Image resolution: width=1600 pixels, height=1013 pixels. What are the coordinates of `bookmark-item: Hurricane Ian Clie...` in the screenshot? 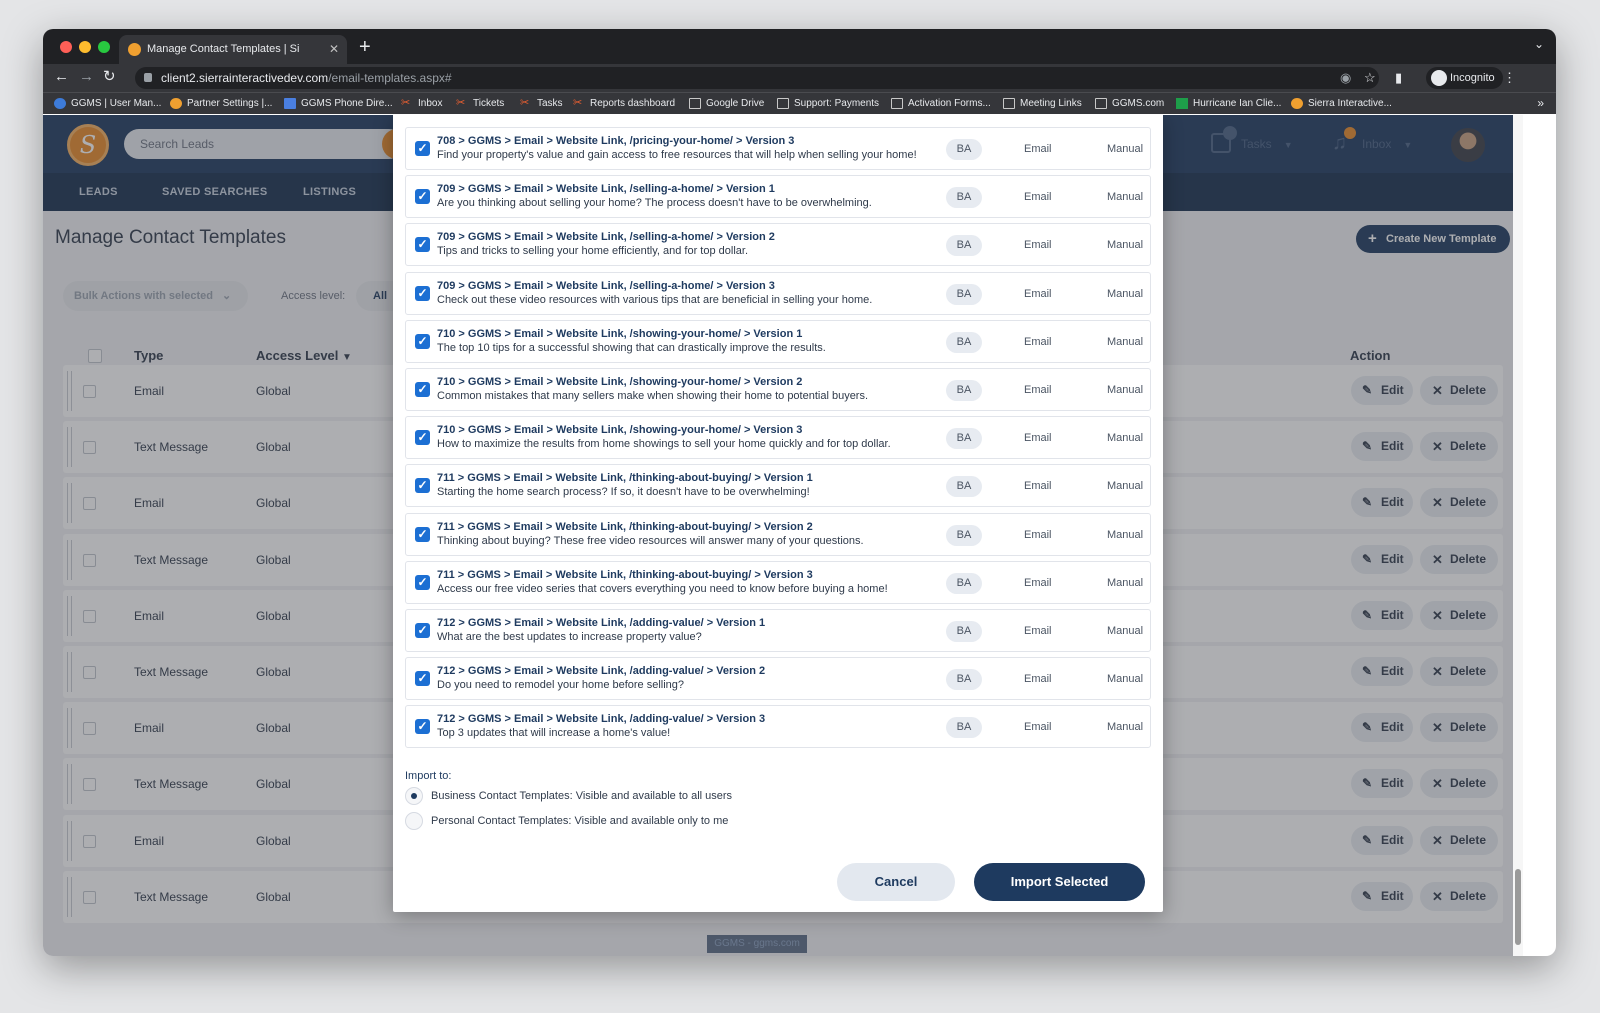 It's located at (1228, 103).